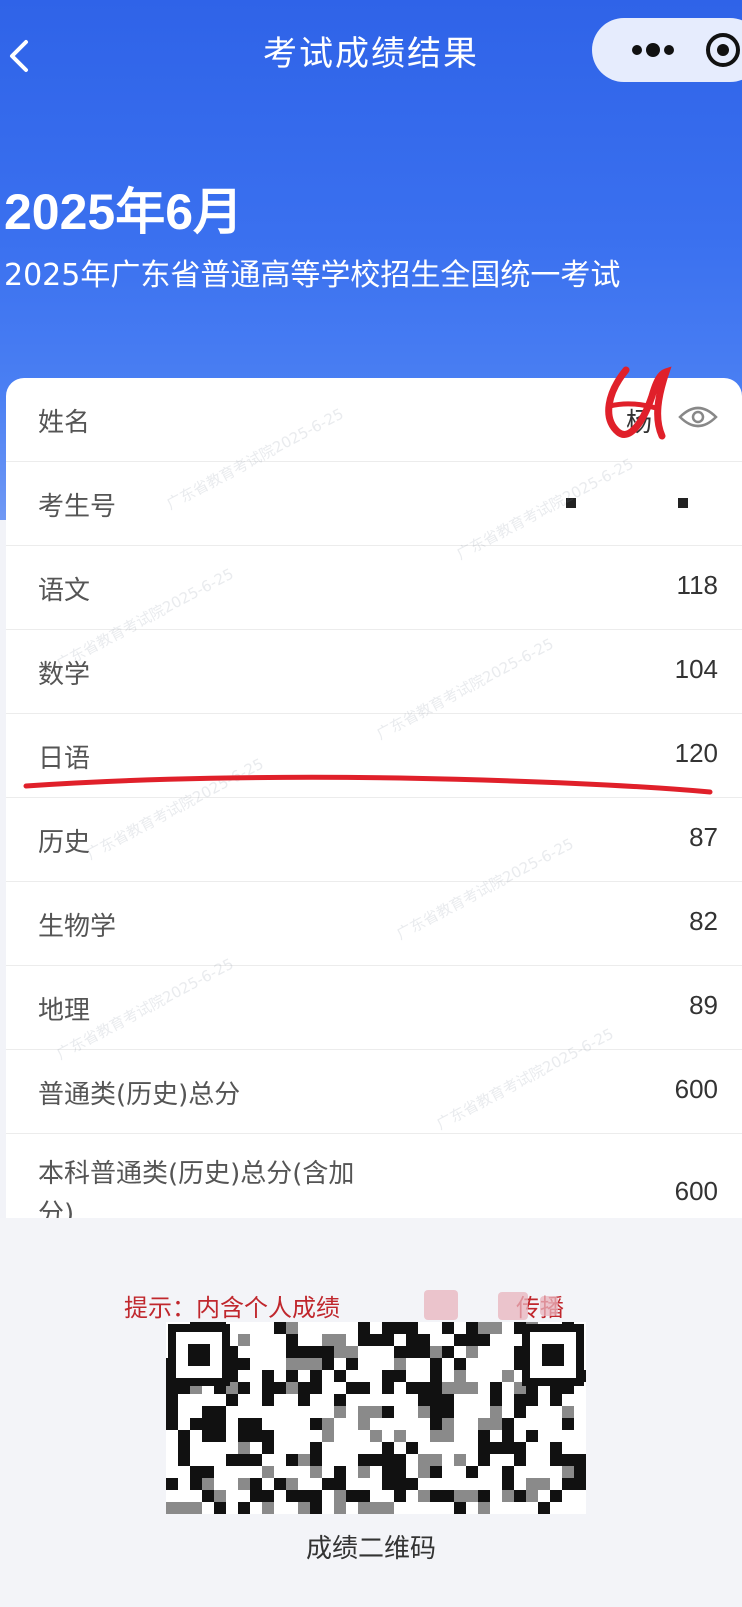  What do you see at coordinates (371, 48) in the screenshot?
I see `navbar: 考试成绩结果` at bounding box center [371, 48].